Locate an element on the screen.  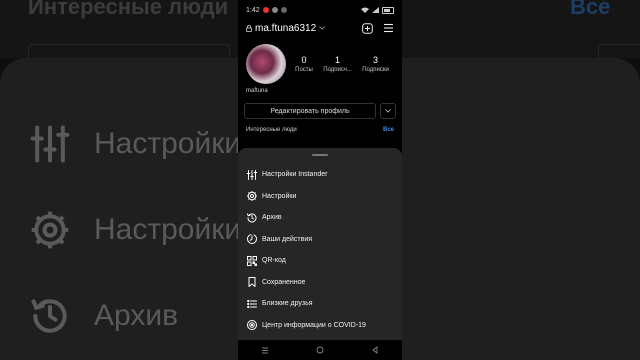
covid-info-icon is located at coordinates (252, 325).